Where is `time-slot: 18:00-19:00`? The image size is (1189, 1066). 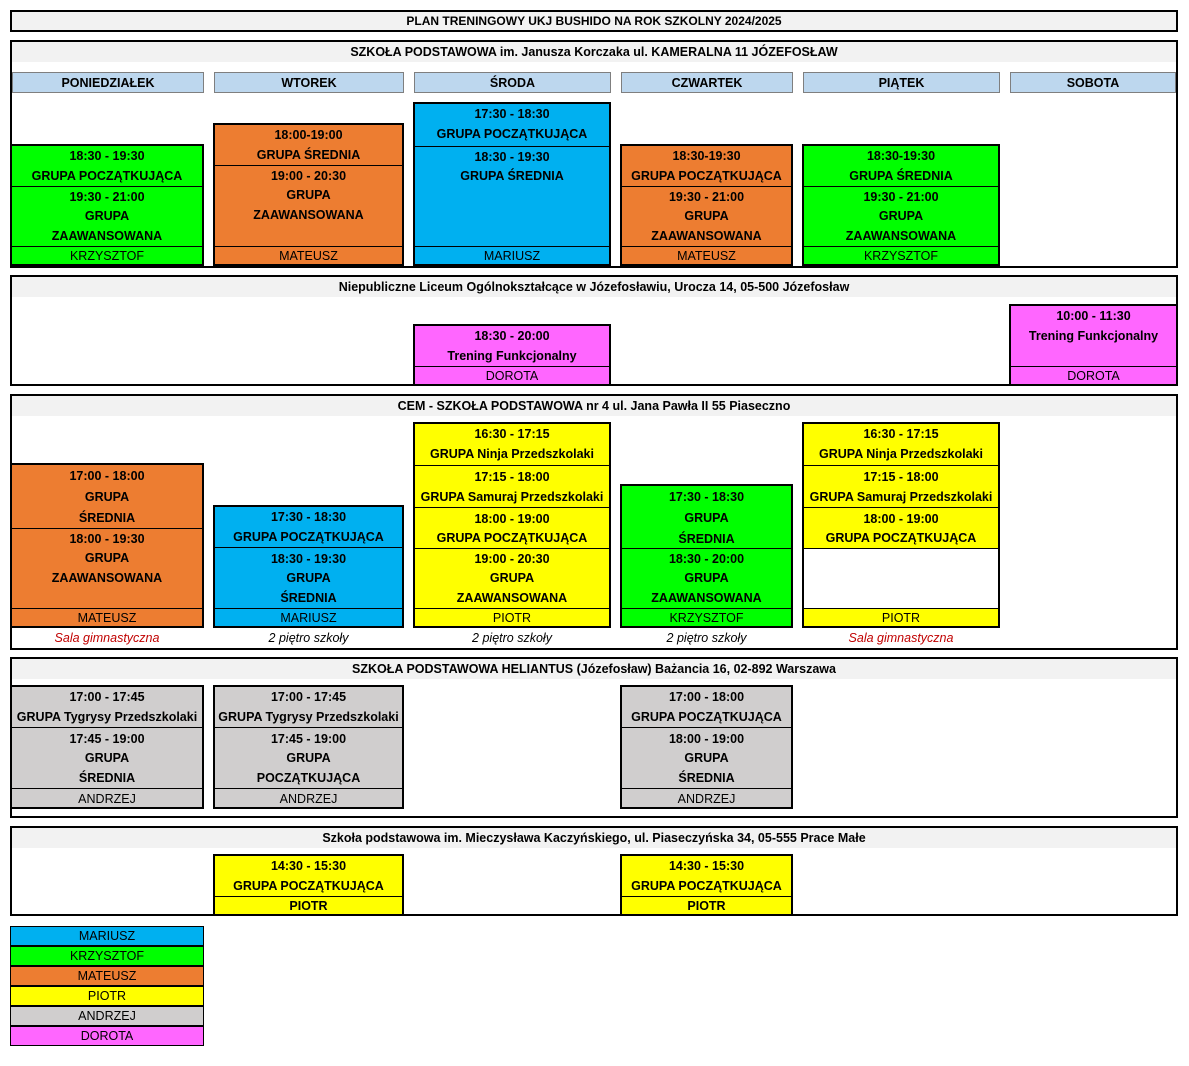
time-slot: 18:00-19:00 is located at coordinates (308, 135).